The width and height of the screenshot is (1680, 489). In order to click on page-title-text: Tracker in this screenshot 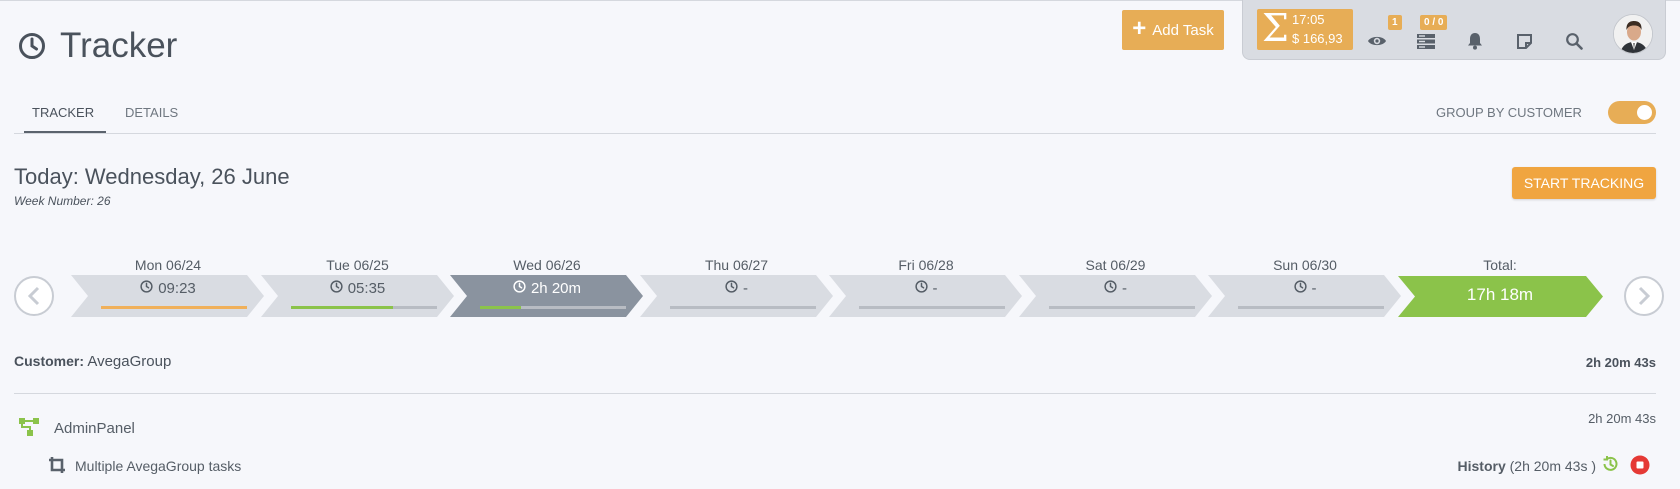, I will do `click(119, 45)`.